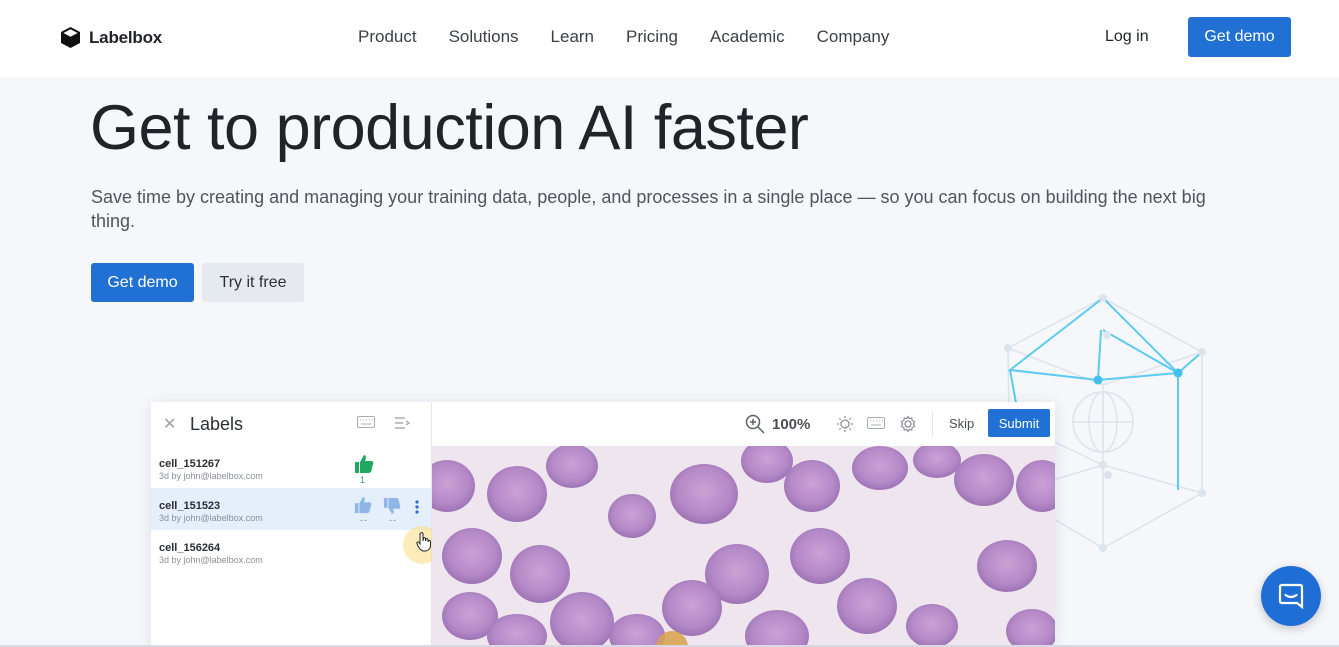 Image resolution: width=1339 pixels, height=647 pixels. Describe the element at coordinates (217, 424) in the screenshot. I see `labels-panel-title: Labels` at that location.